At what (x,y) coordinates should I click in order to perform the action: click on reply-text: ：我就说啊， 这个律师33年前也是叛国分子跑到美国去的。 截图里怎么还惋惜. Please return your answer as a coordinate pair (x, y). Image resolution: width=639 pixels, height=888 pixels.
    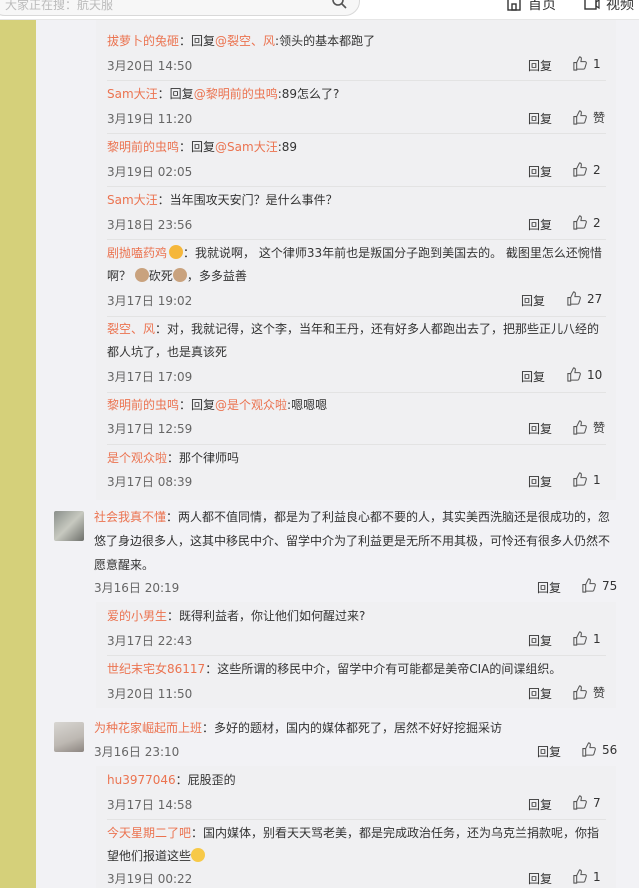
    Looking at the image, I should click on (392, 253).